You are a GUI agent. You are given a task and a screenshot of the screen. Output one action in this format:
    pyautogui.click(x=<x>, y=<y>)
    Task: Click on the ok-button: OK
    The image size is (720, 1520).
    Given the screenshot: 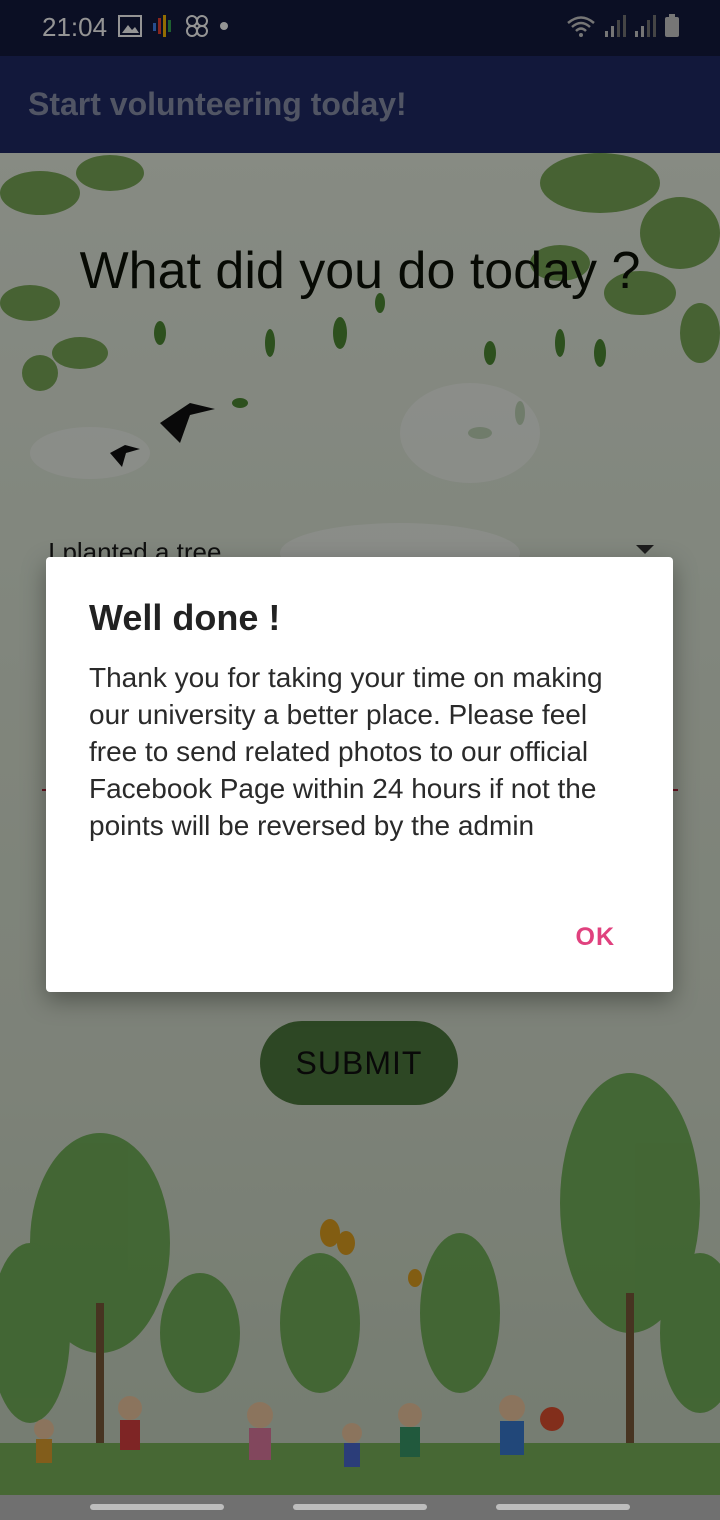 What is the action you would take?
    pyautogui.click(x=596, y=937)
    